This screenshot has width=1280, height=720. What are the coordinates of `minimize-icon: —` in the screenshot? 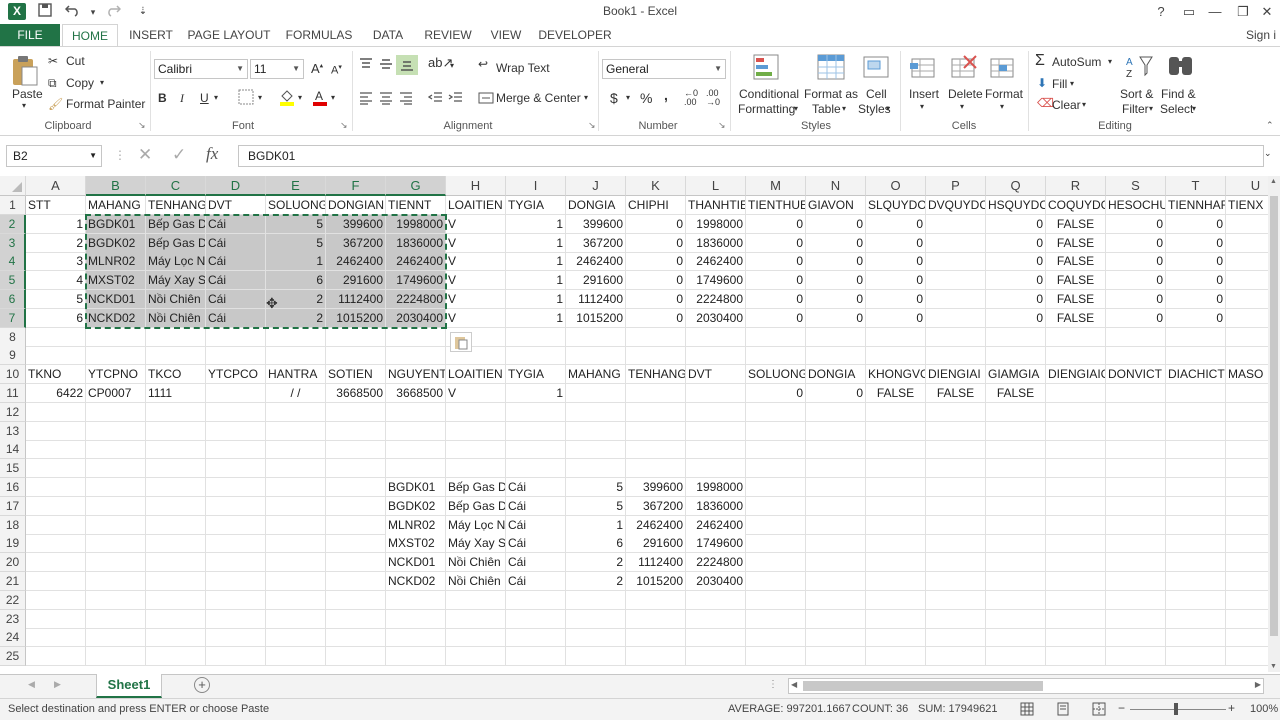 It's located at (1215, 12).